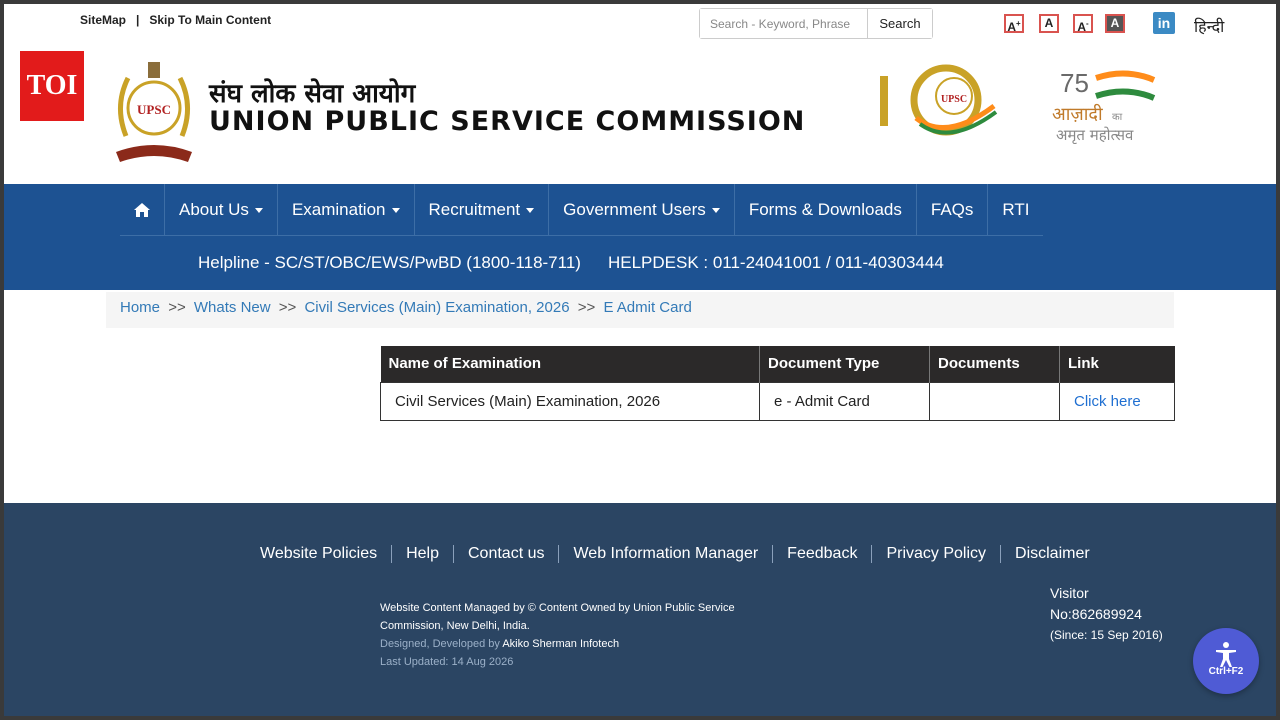  I want to click on visitor-number: No:862689924, so click(1096, 614).